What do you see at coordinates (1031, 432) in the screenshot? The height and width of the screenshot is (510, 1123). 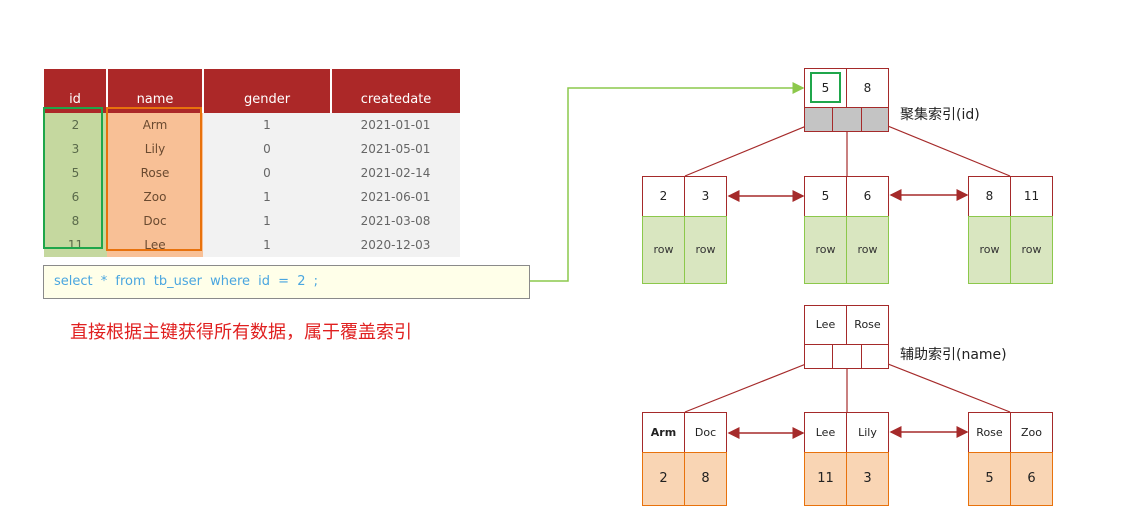 I see `leaf-key: Zoo` at bounding box center [1031, 432].